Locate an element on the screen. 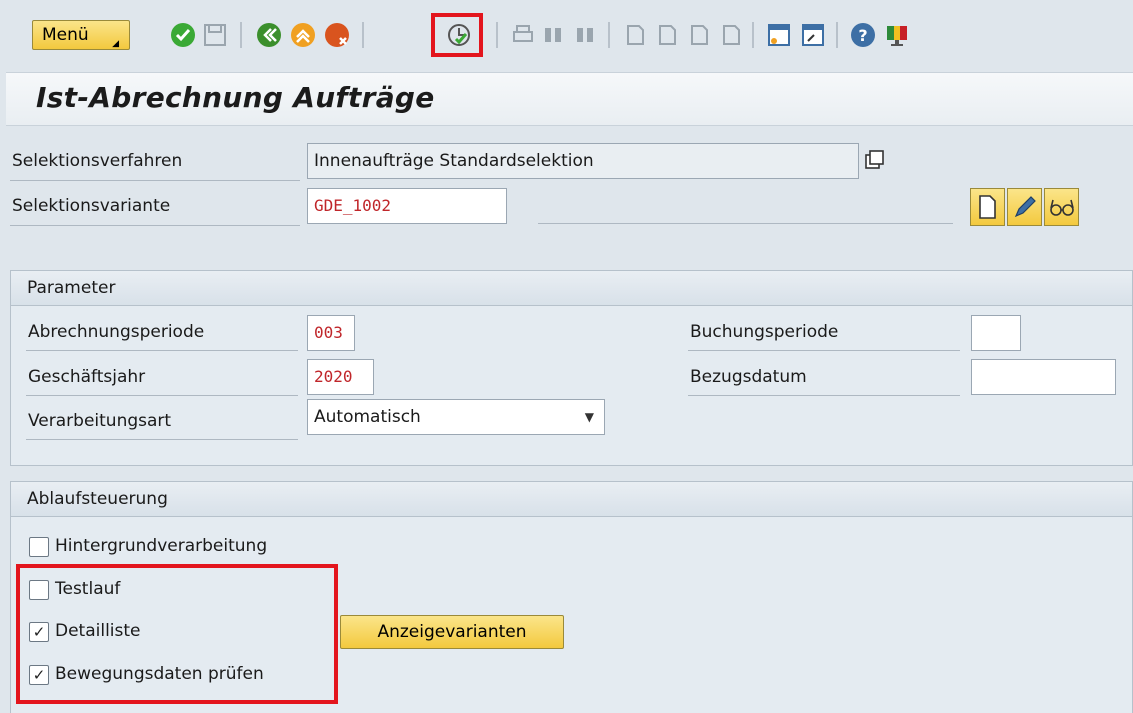 This screenshot has height=713, width=1133. last-page-icon is located at coordinates (731, 35).